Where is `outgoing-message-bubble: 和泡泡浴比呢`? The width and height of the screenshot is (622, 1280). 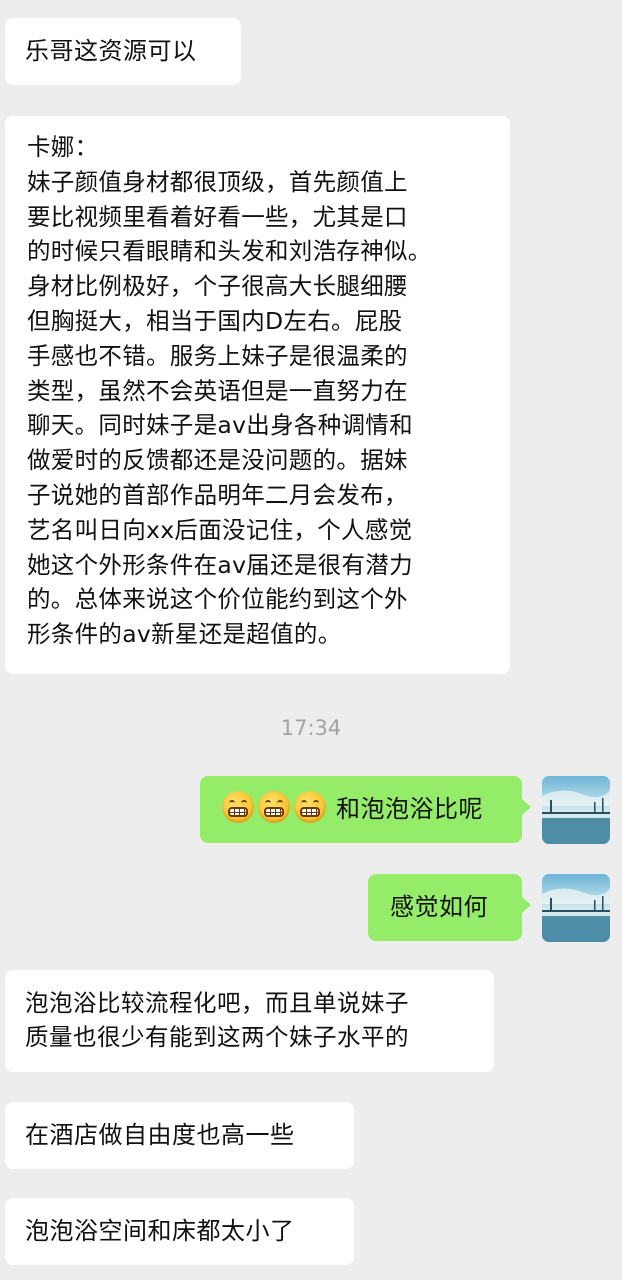 outgoing-message-bubble: 和泡泡浴比呢 is located at coordinates (365, 809).